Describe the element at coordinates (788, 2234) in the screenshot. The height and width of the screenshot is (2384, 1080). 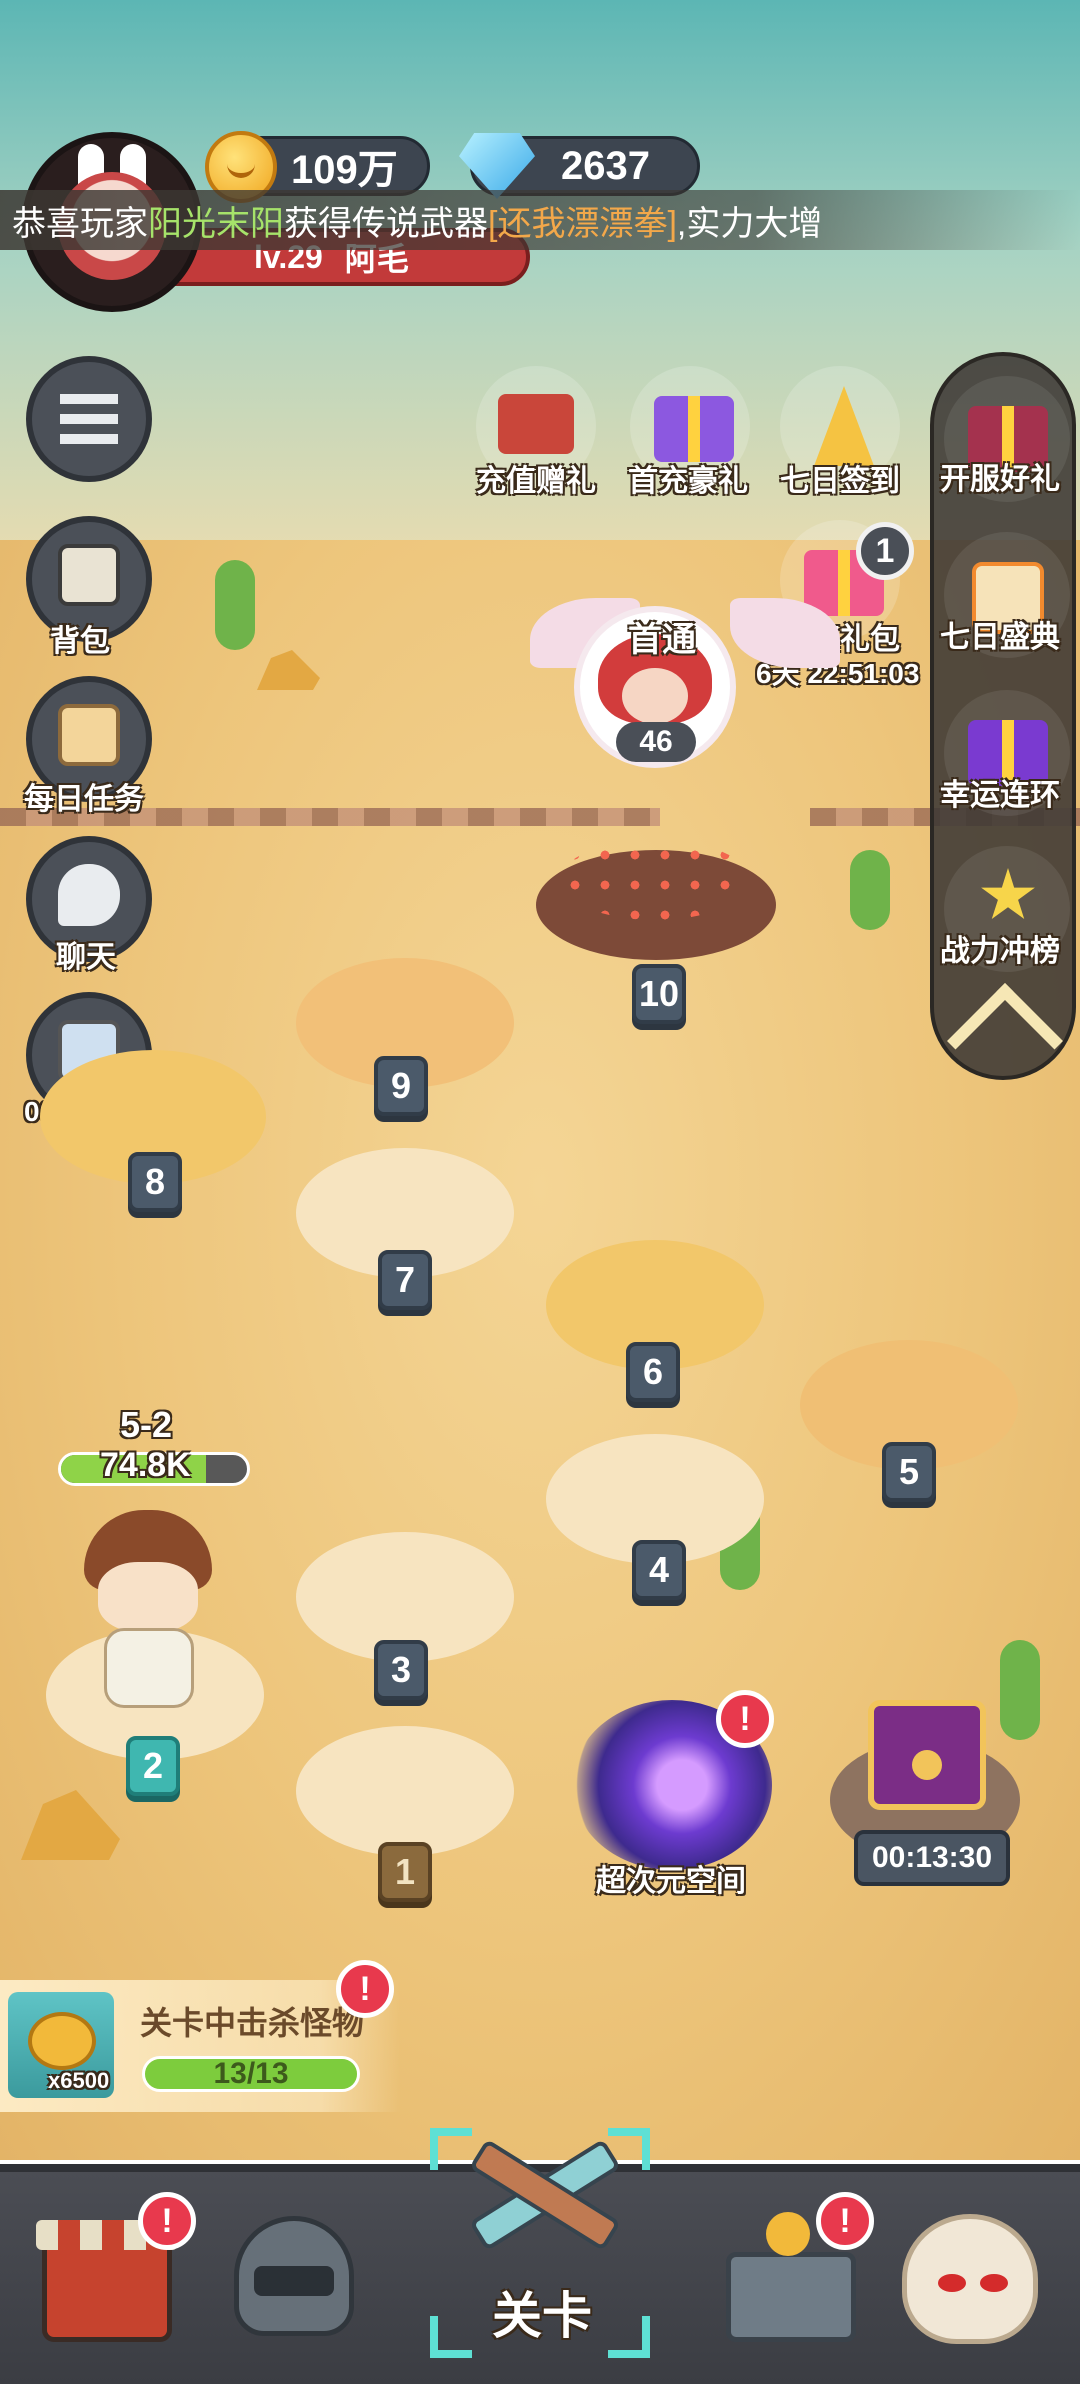
I see `gold-coins-icon` at that location.